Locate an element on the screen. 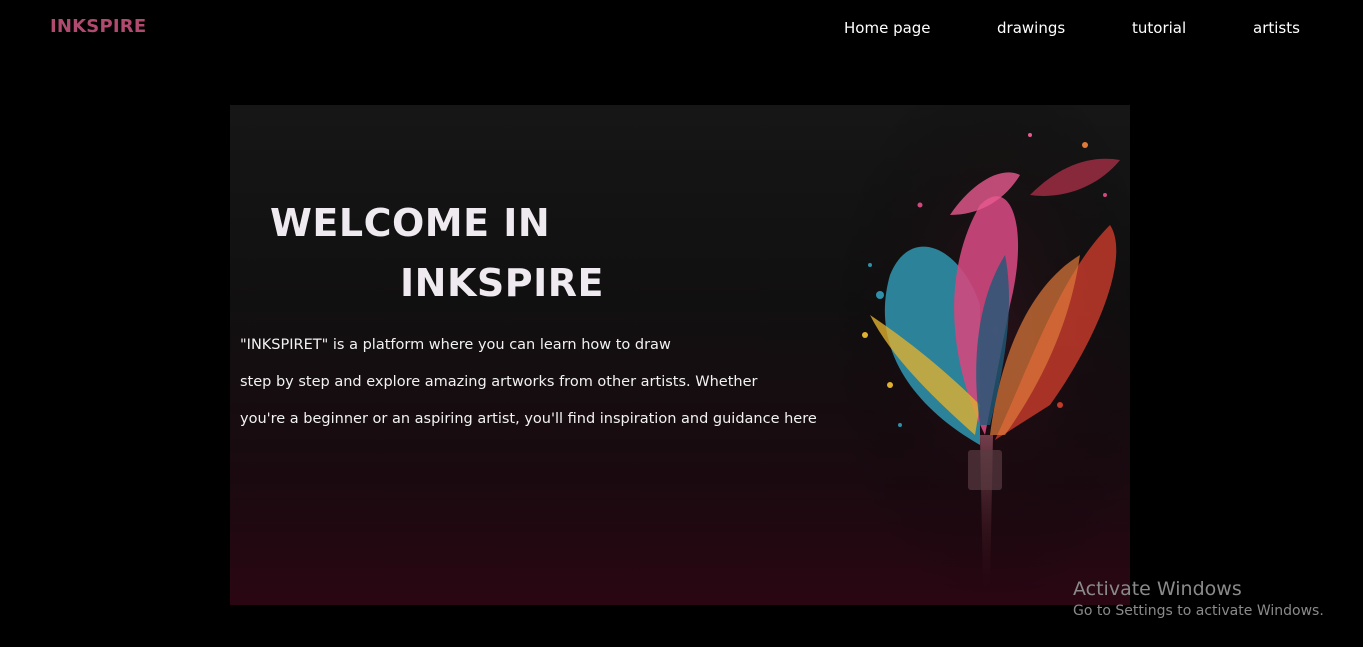  watermark-title: Activate Windows is located at coordinates (1157, 589).